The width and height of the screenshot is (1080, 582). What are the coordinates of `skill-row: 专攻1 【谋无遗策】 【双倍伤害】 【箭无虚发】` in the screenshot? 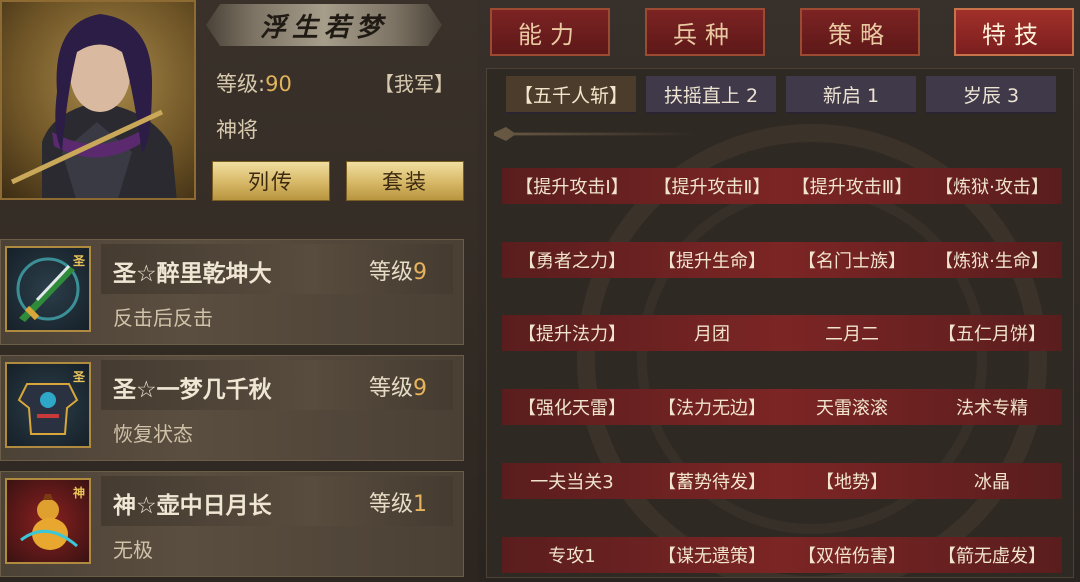 It's located at (782, 555).